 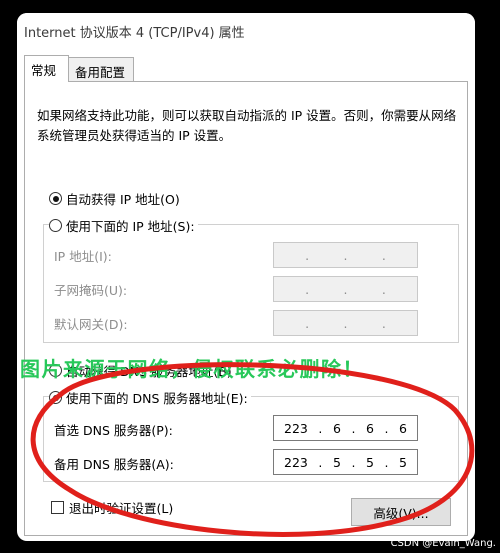 I want to click on radio-manual-dns-circle, so click(x=55, y=397).